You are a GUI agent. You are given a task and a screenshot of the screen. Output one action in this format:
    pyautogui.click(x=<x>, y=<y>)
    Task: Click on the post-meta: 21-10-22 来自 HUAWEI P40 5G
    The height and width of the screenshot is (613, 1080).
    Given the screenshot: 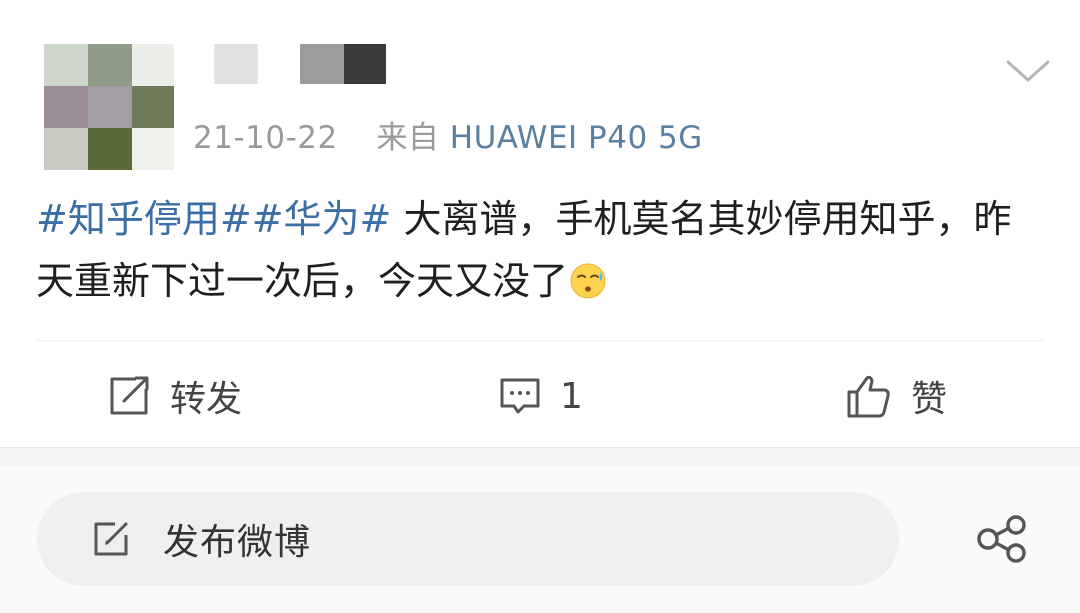 What is the action you would take?
    pyautogui.click(x=448, y=138)
    